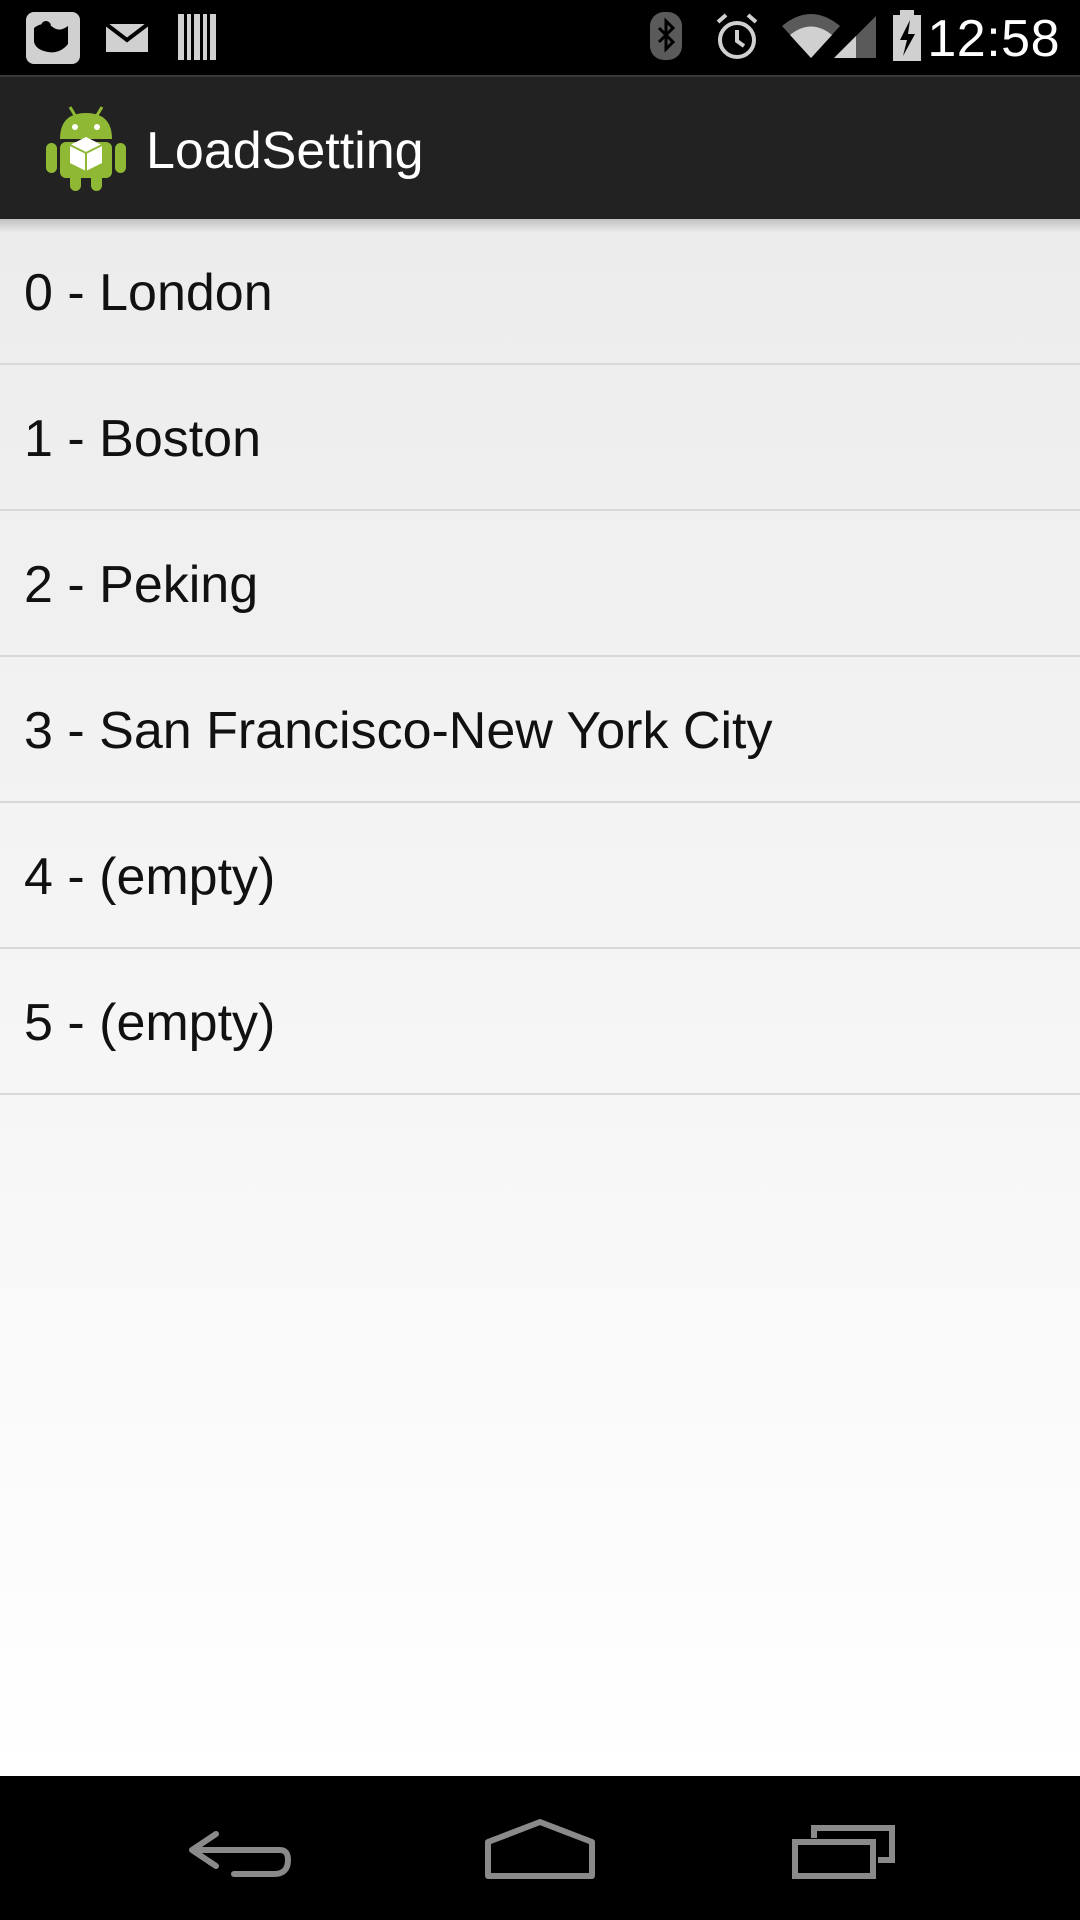 The image size is (1080, 1920). Describe the element at coordinates (907, 37) in the screenshot. I see `battery-charging-icon` at that location.